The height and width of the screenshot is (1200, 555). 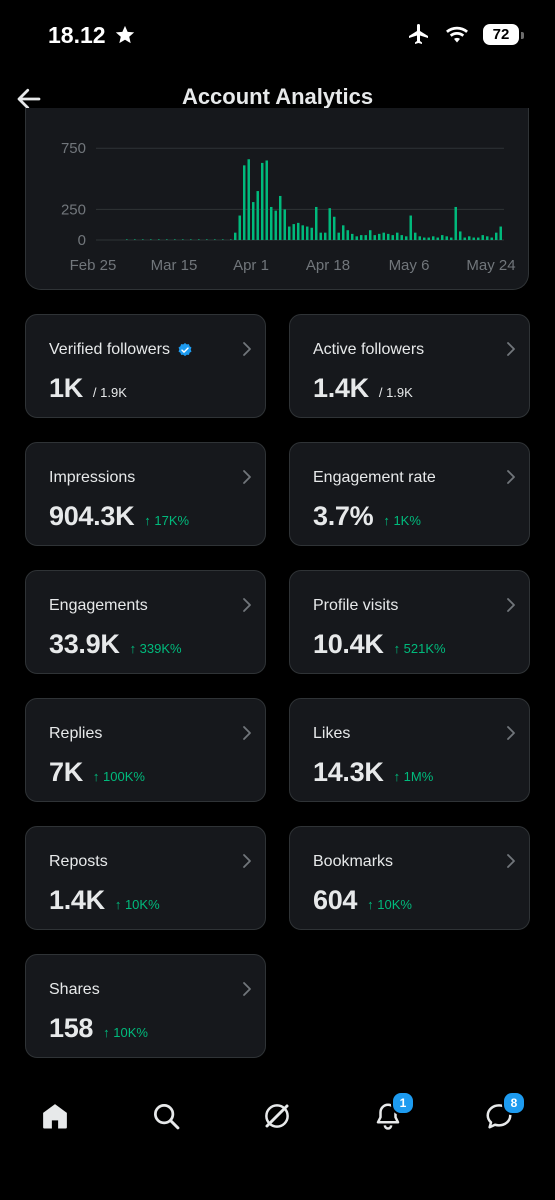 I want to click on nav-messages: 8, so click(x=505, y=1111).